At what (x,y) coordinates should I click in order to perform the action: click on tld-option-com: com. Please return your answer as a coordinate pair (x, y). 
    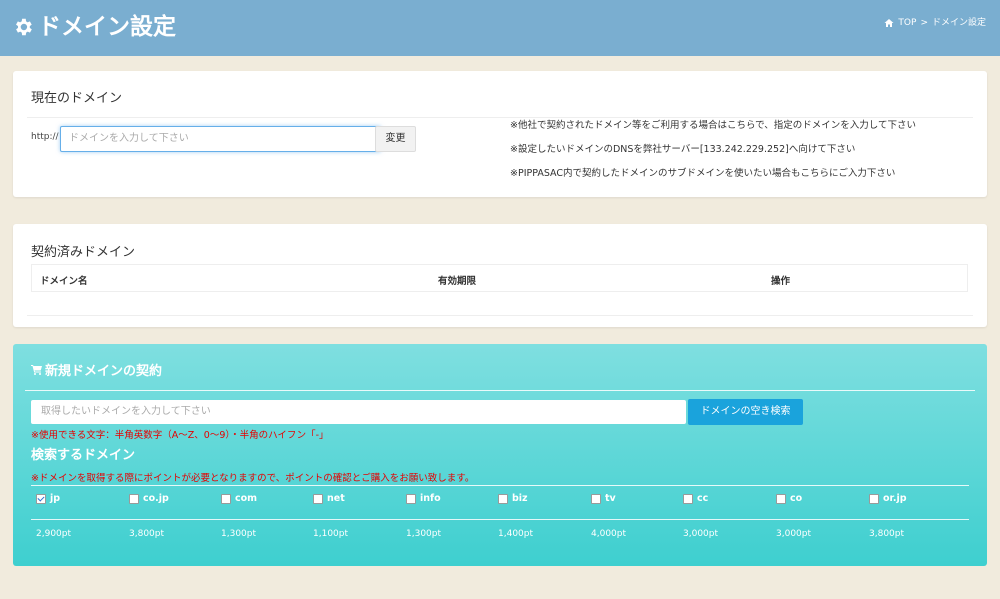
    Looking at the image, I should click on (239, 498).